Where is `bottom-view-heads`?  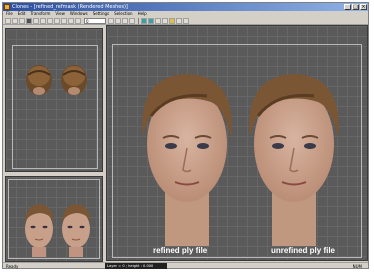 bottom-view-heads is located at coordinates (58, 230).